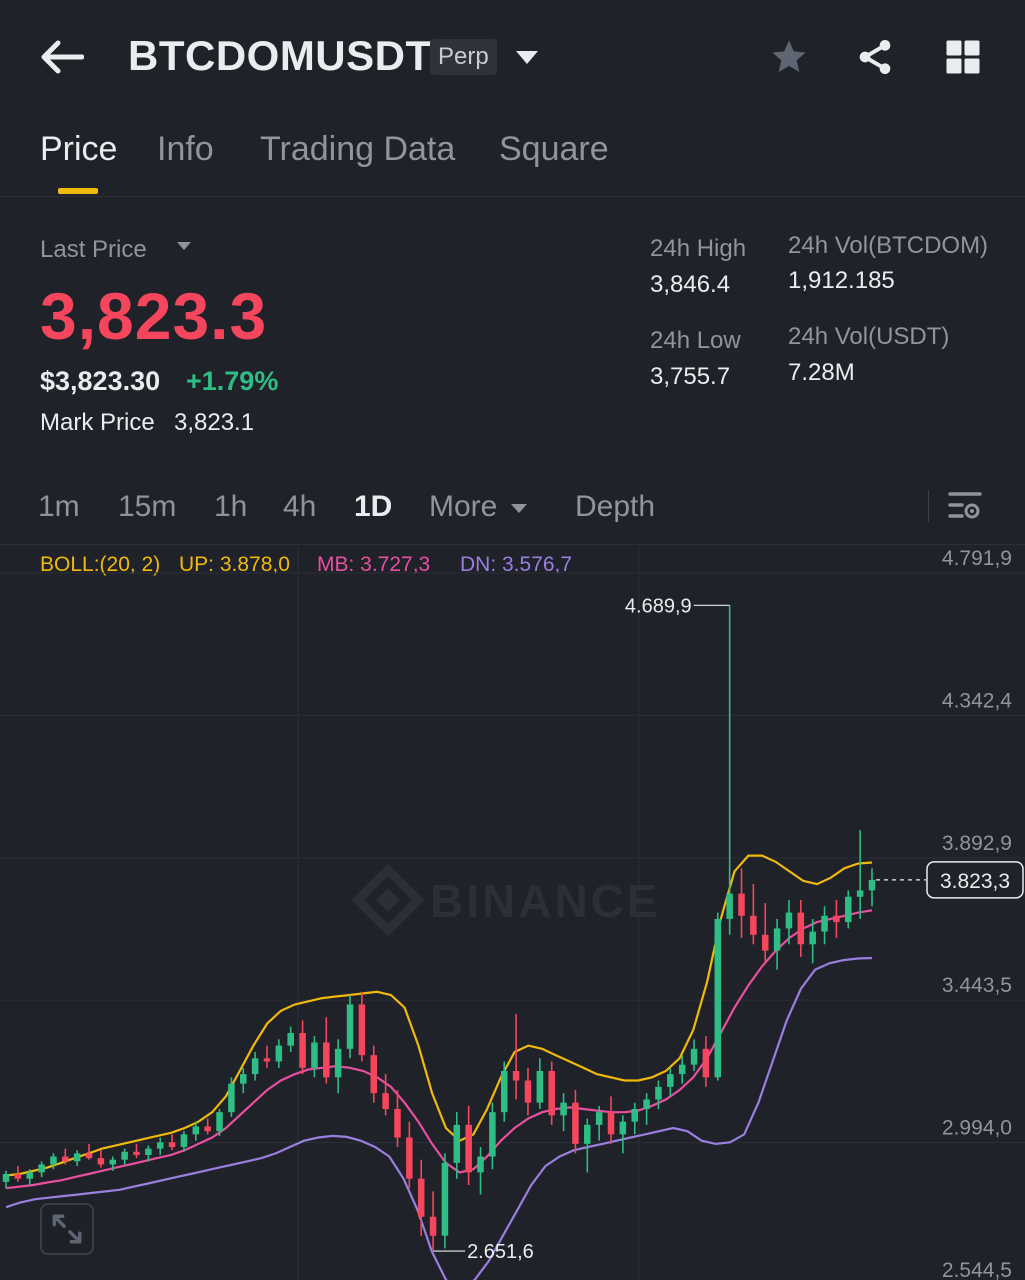 The image size is (1025, 1280). I want to click on min-price-label: 2.651,6, so click(500, 1252).